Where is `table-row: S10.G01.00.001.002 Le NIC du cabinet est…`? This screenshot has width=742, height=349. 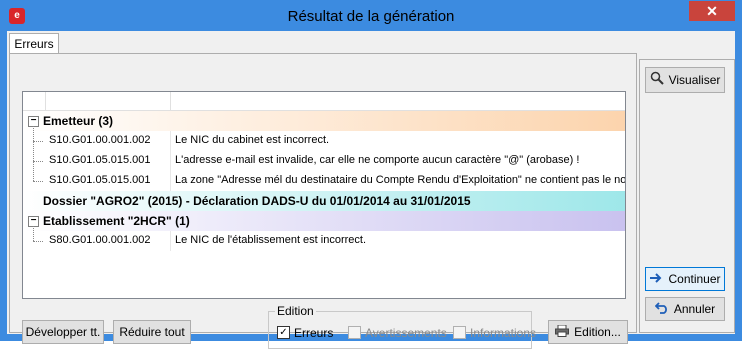 table-row: S10.G01.00.001.002 Le NIC du cabinet est… is located at coordinates (324, 141).